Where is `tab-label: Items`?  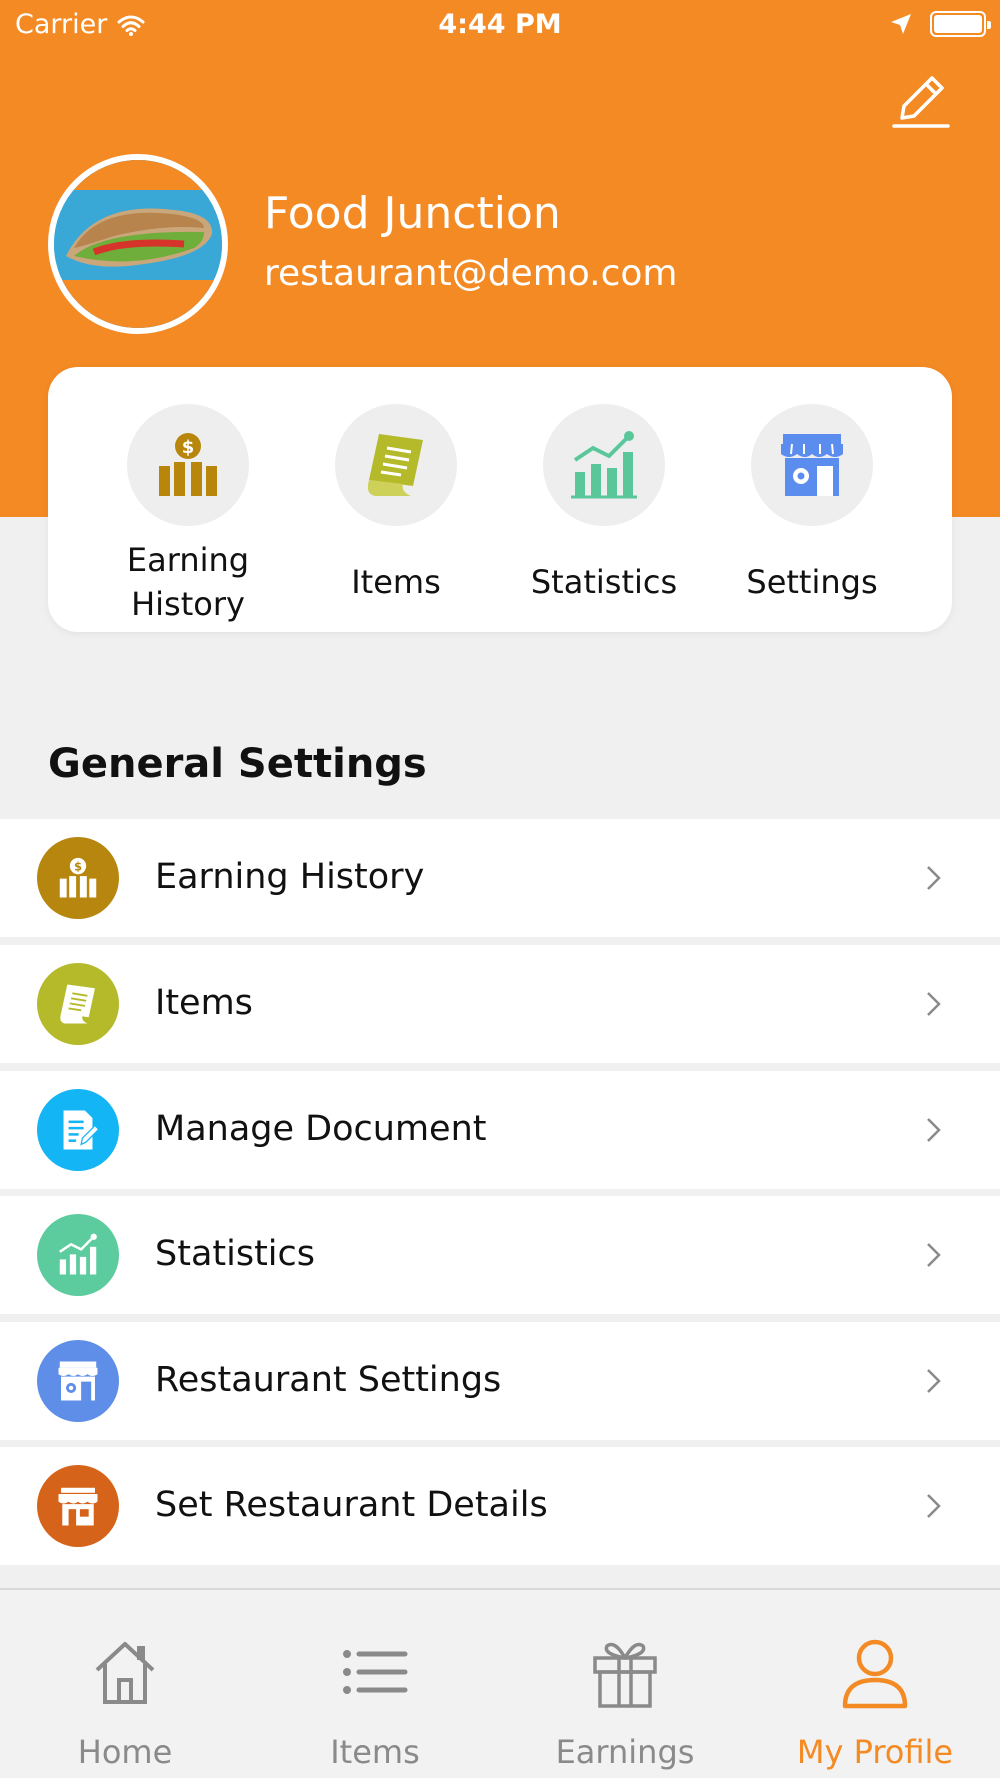 tab-label: Items is located at coordinates (375, 1752).